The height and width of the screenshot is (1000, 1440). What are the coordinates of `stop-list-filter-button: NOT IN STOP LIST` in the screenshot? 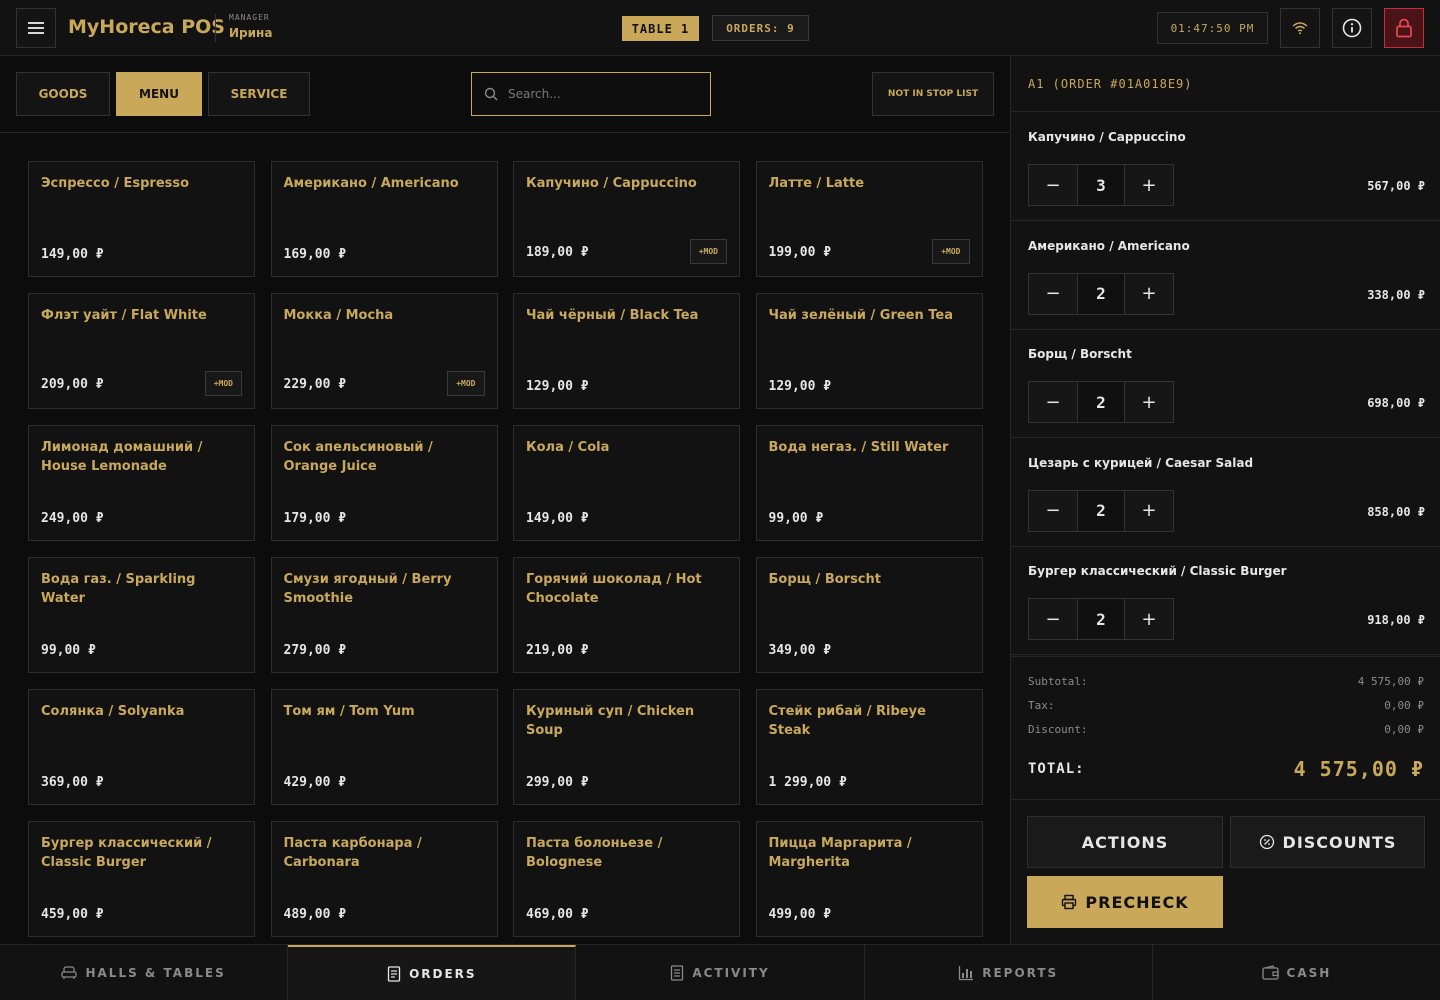 It's located at (933, 94).